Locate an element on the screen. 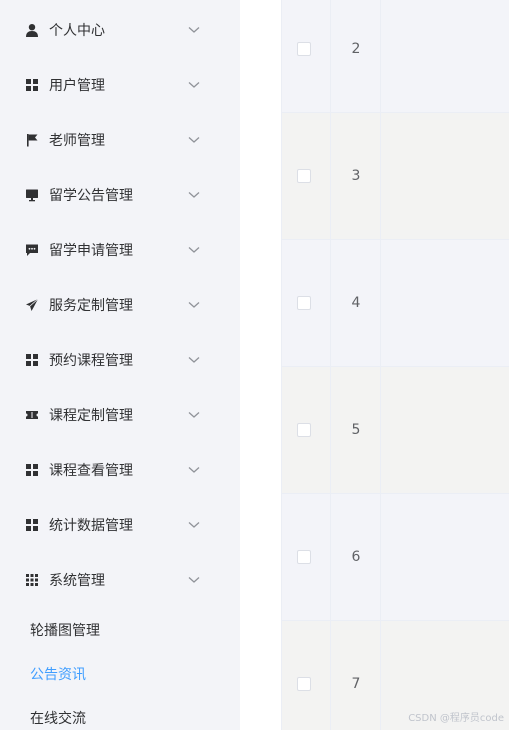 This screenshot has width=509, height=740. submenu-label: 在线交流 is located at coordinates (58, 719).